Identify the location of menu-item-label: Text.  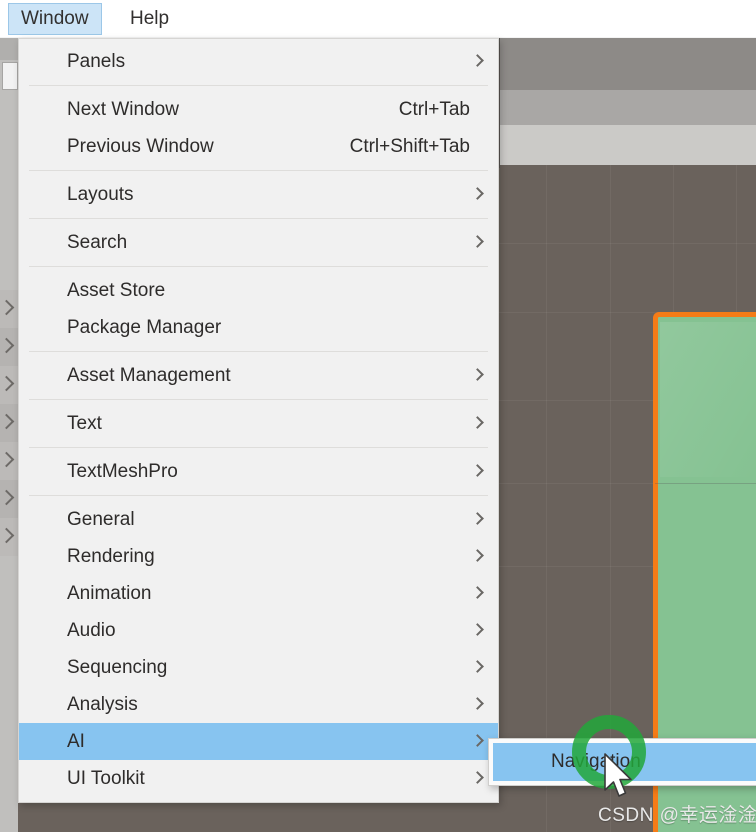
(84, 423).